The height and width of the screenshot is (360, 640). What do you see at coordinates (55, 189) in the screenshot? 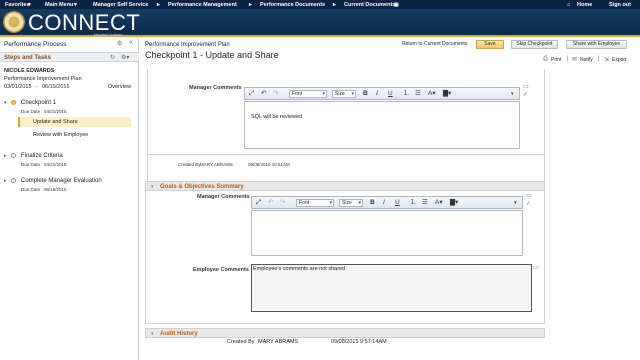
I see `due-date-value: 06/15/2015` at bounding box center [55, 189].